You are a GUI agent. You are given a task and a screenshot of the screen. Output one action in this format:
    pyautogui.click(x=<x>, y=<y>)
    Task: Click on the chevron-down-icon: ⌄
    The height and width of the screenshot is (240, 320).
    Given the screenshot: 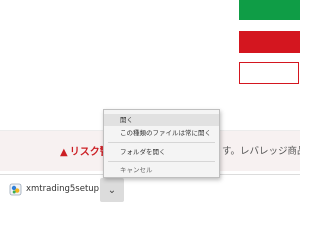 What is the action you would take?
    pyautogui.click(x=112, y=190)
    